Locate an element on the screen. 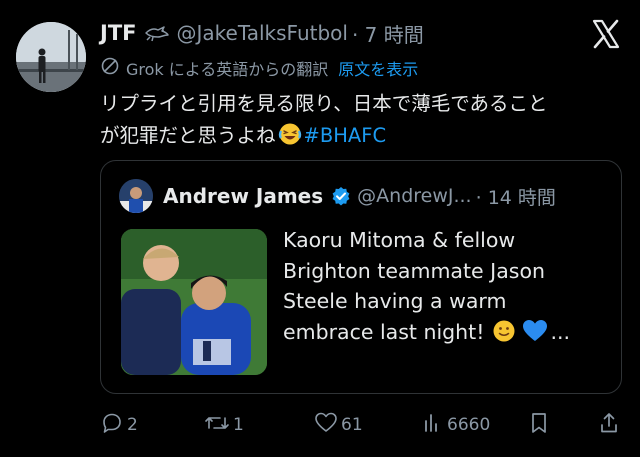  quoted-avatar-image is located at coordinates (136, 196).